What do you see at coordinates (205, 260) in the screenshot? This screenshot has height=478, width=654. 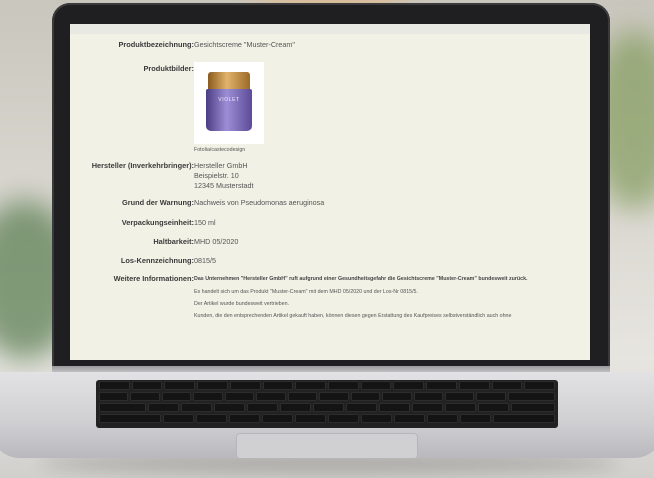 I see `lot-value: 0815/5` at bounding box center [205, 260].